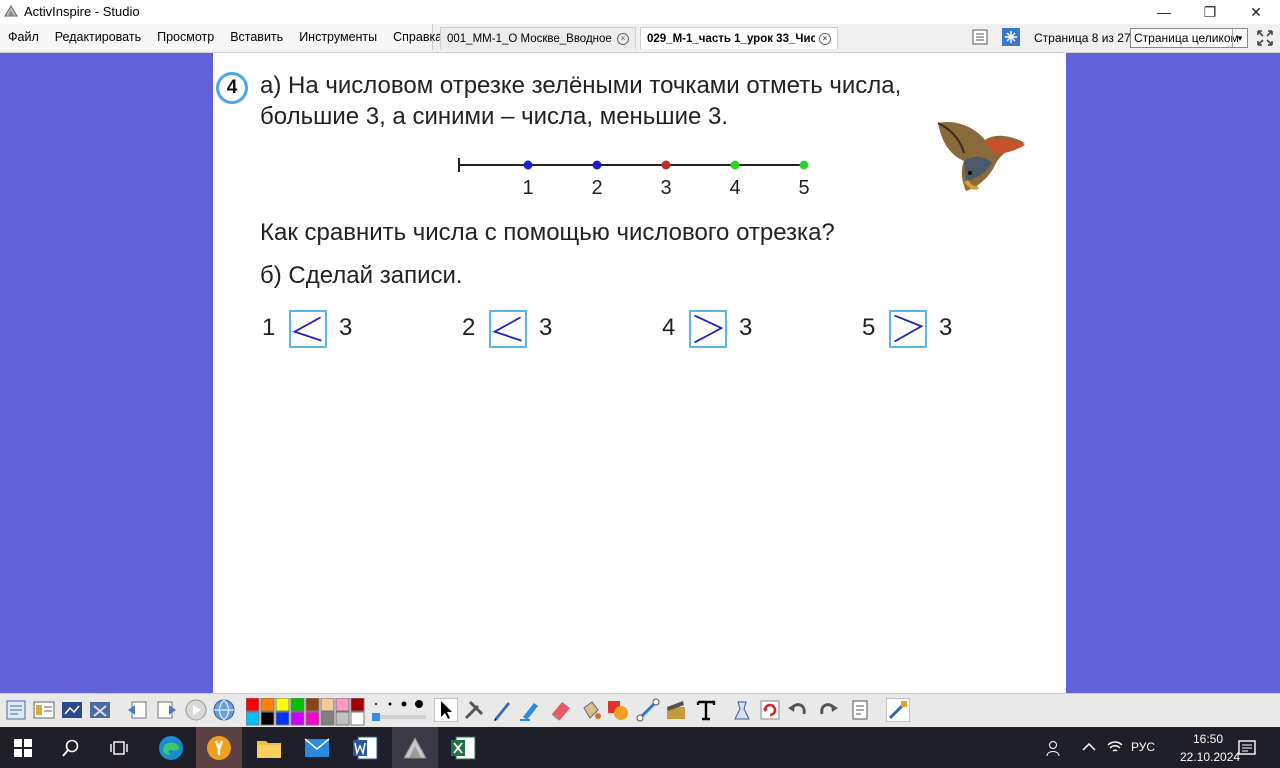 This screenshot has height=768, width=1280. Describe the element at coordinates (346, 327) in the screenshot. I see `comparison-right: 3` at that location.